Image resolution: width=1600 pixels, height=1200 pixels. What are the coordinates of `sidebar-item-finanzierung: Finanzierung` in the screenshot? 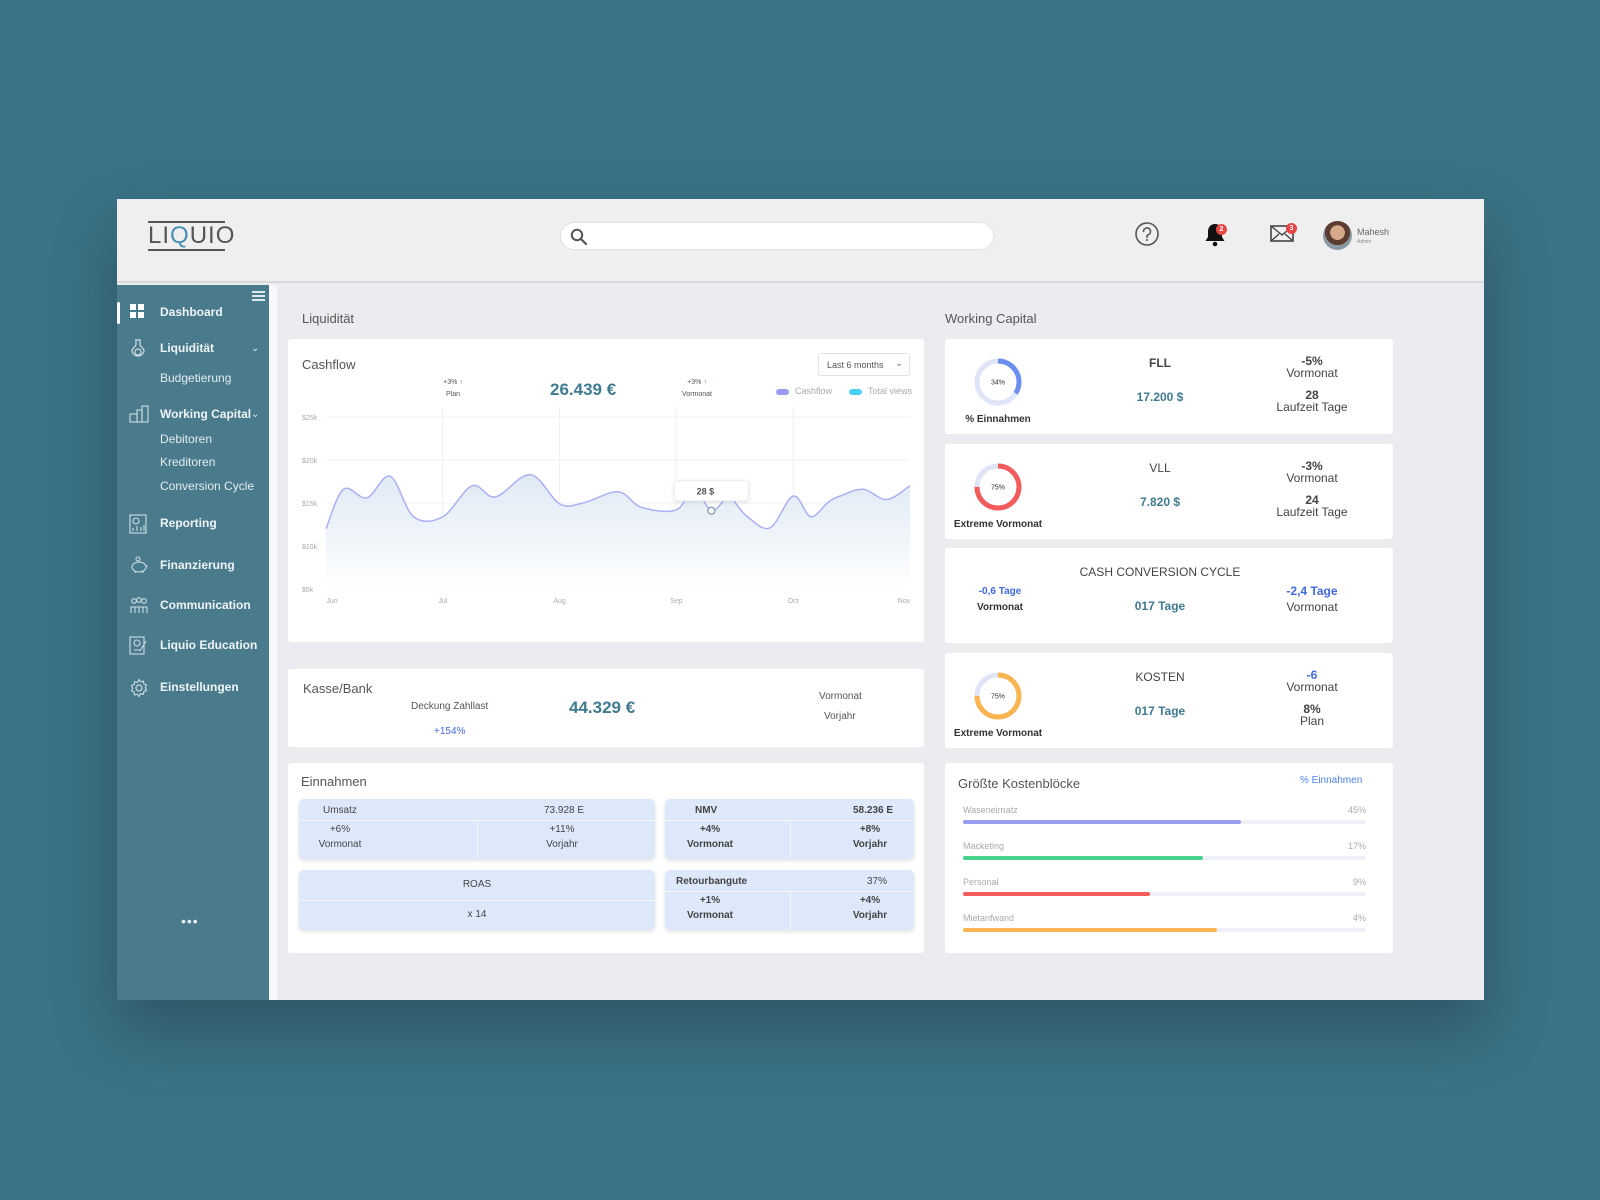 It's located at (193, 566).